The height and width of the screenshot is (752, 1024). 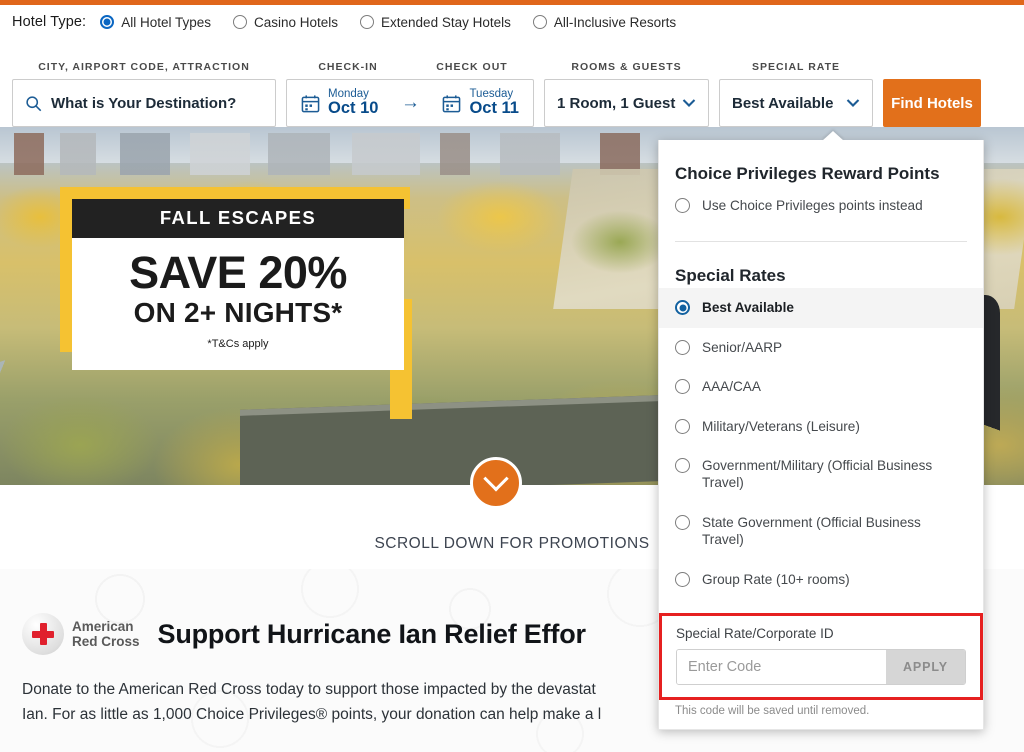 What do you see at coordinates (238, 312) in the screenshot?
I see `promo-subline: ON 2+ NIGHTS*` at bounding box center [238, 312].